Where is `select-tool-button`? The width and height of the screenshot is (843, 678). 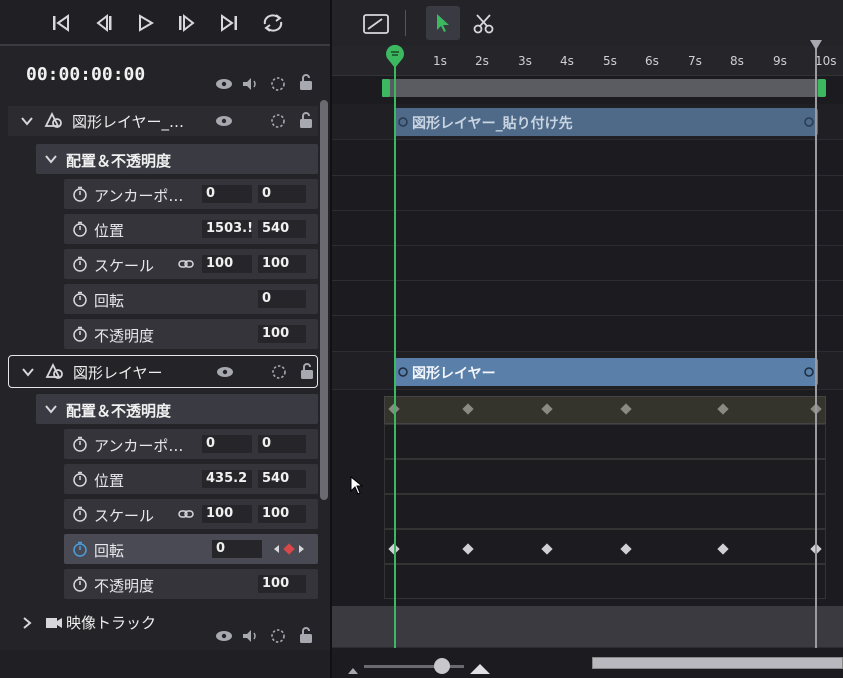
select-tool-button is located at coordinates (443, 23).